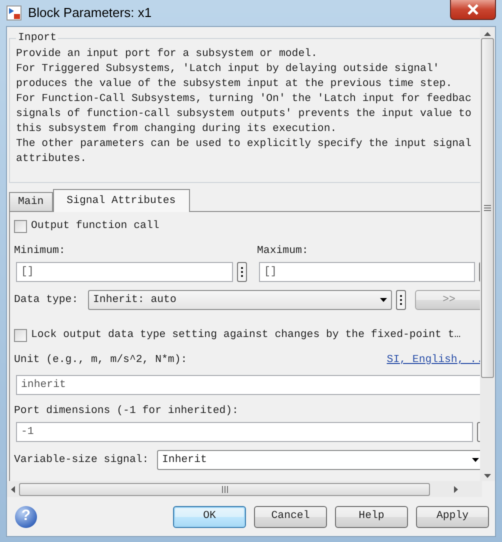 The width and height of the screenshot is (502, 542). Describe the element at coordinates (52, 159) in the screenshot. I see `description-line: attributes.` at that location.